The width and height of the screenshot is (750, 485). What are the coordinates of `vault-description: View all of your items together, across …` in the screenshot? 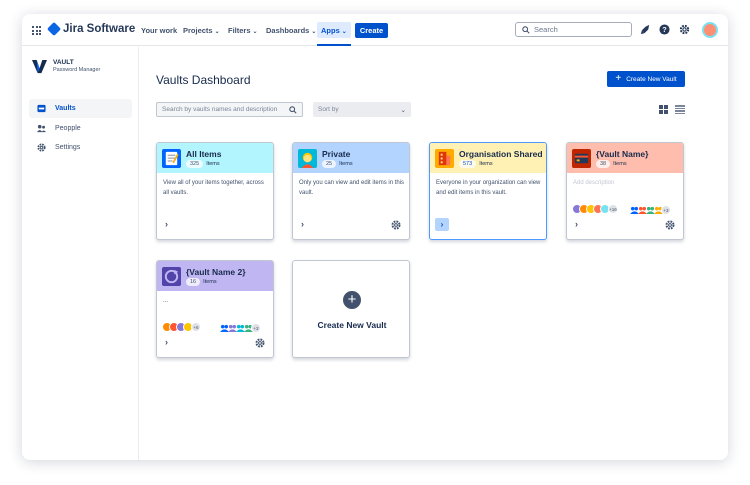 It's located at (213, 188).